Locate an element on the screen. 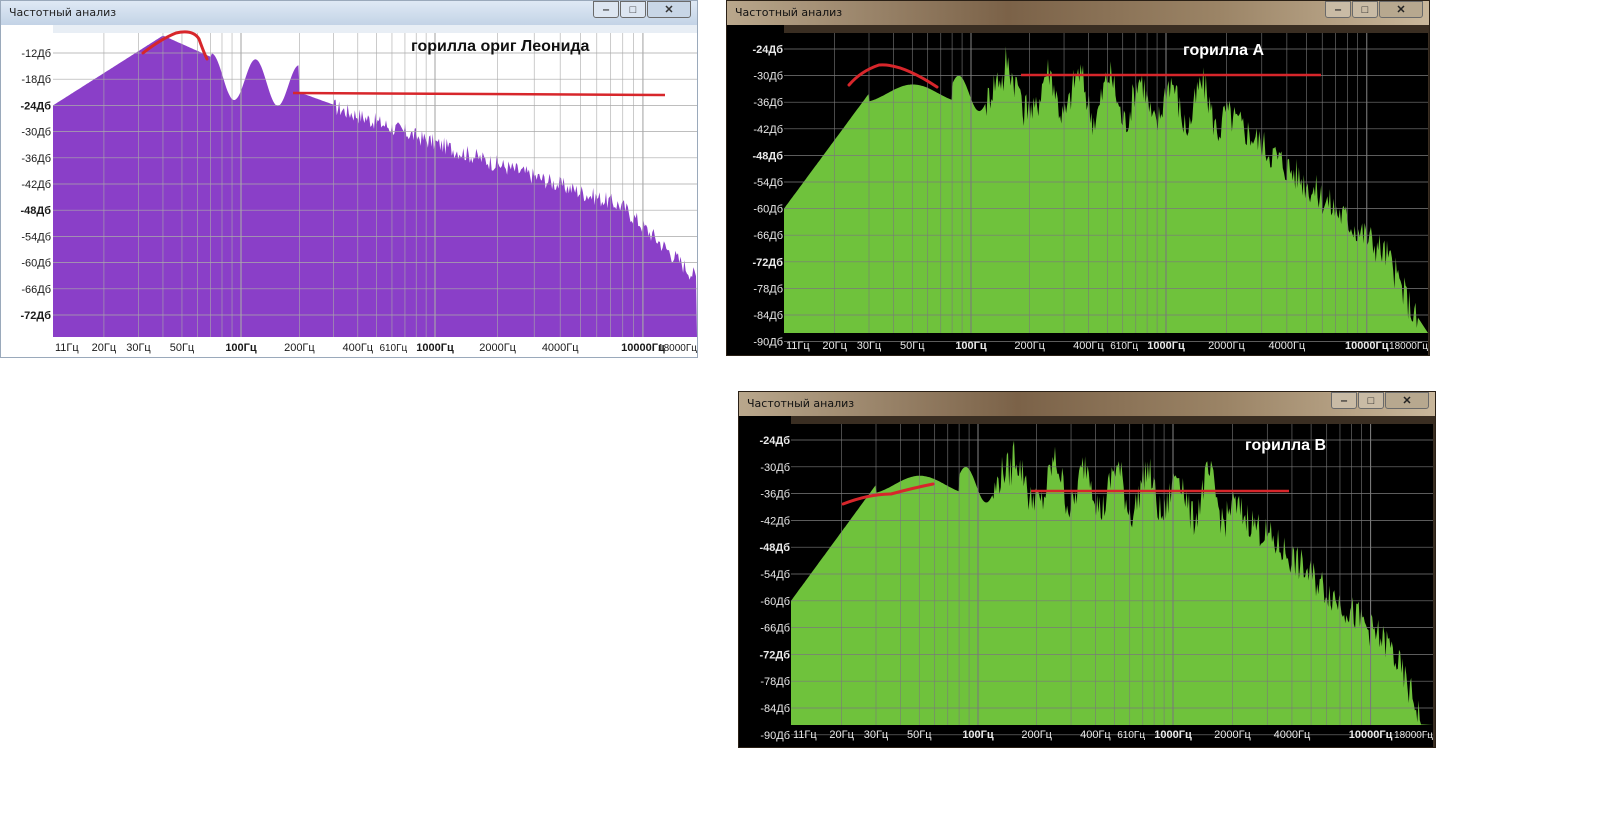  chart-label: горилла ориг Леонида is located at coordinates (500, 46).